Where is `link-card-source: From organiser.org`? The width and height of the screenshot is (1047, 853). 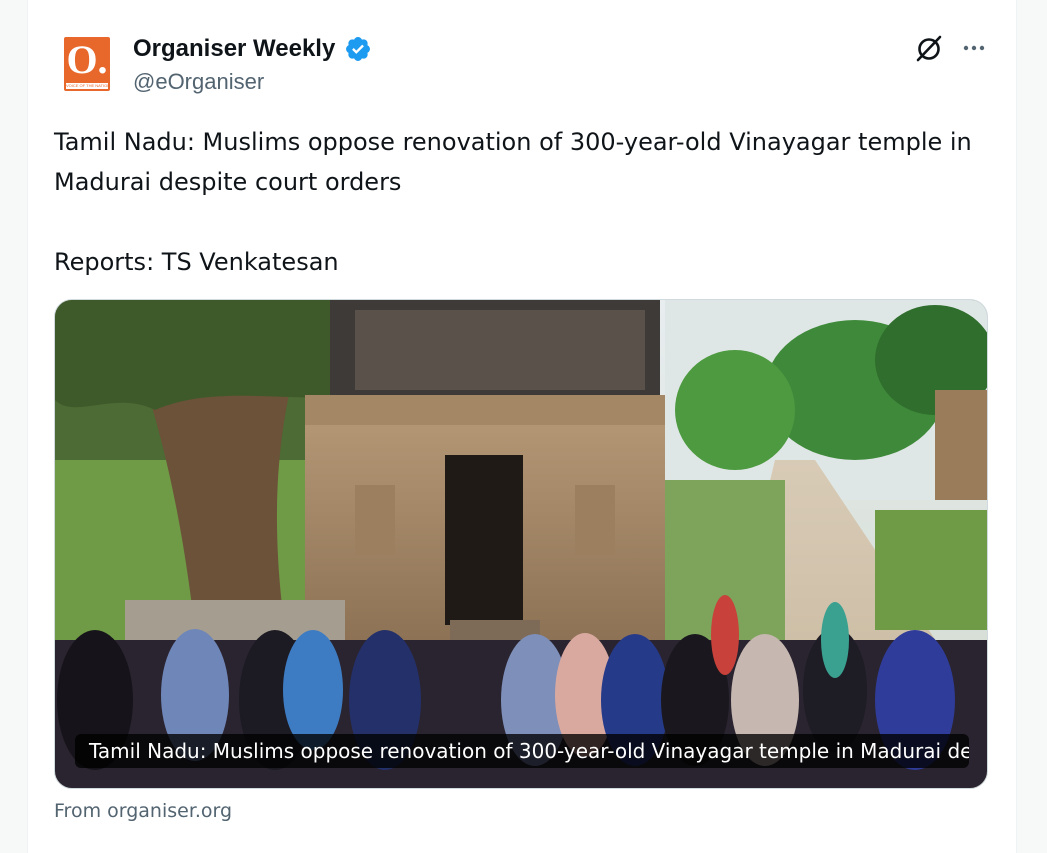 link-card-source: From organiser.org is located at coordinates (143, 811).